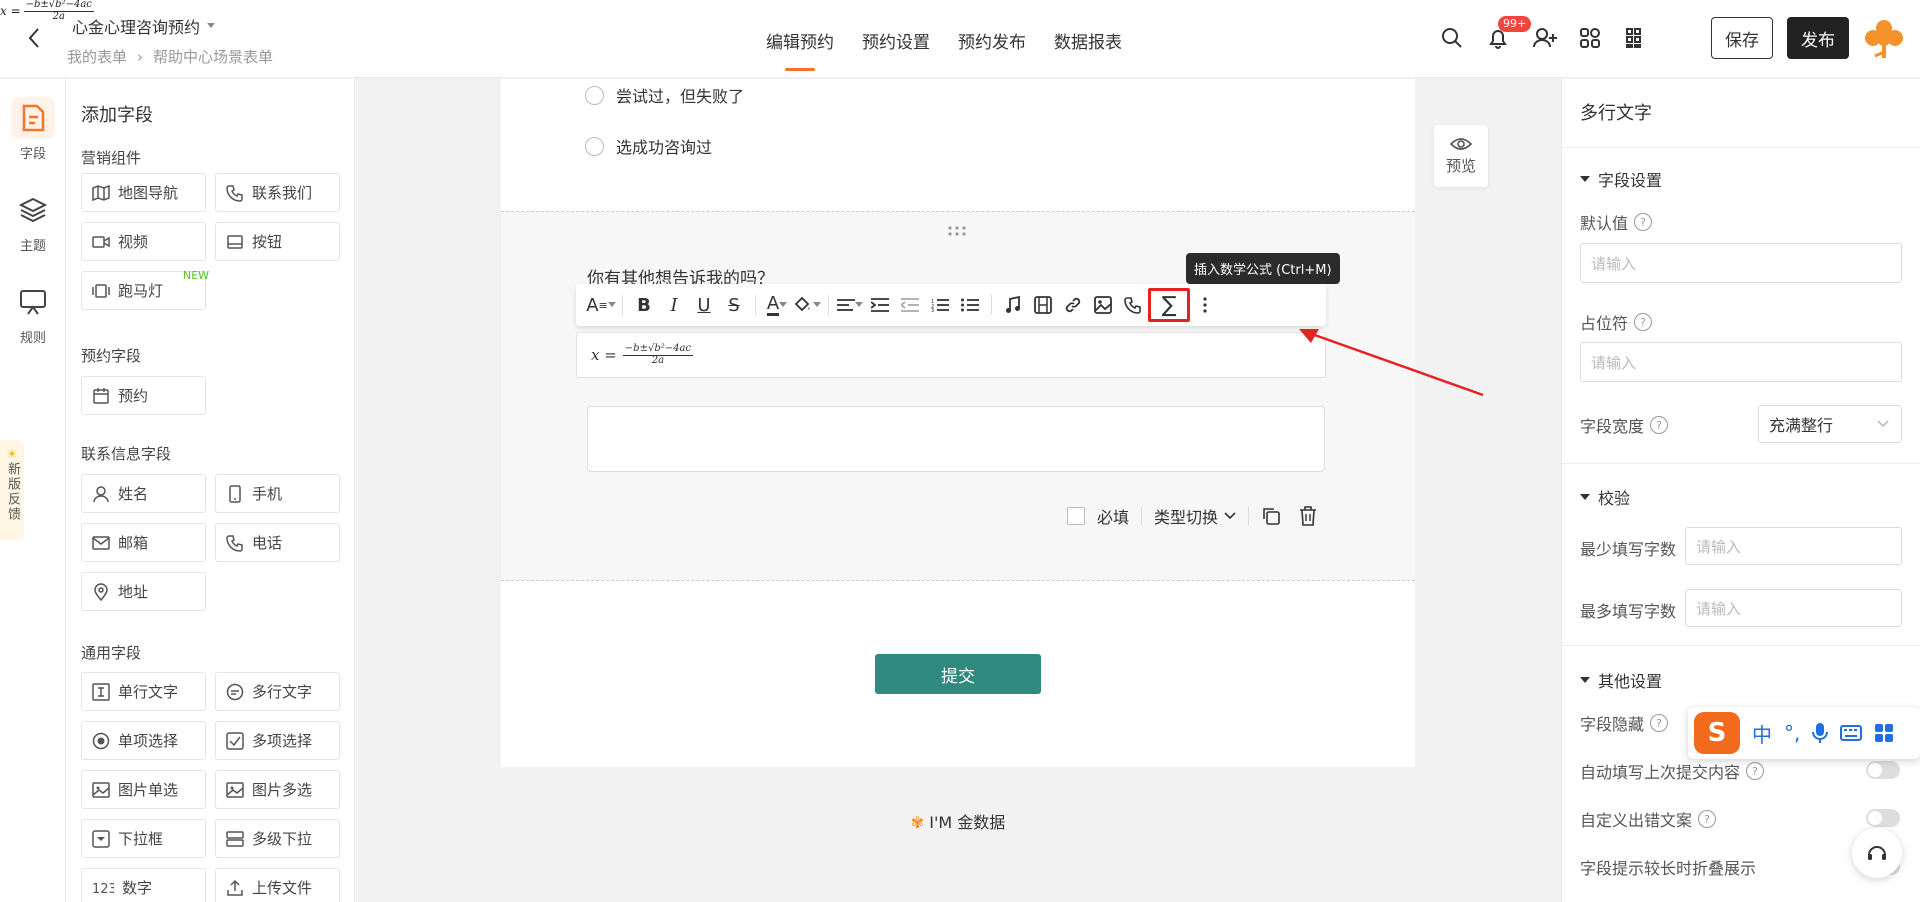 The width and height of the screenshot is (1920, 902). Describe the element at coordinates (1648, 819) in the screenshot. I see `toggle-label: 自定义出错文案?` at that location.